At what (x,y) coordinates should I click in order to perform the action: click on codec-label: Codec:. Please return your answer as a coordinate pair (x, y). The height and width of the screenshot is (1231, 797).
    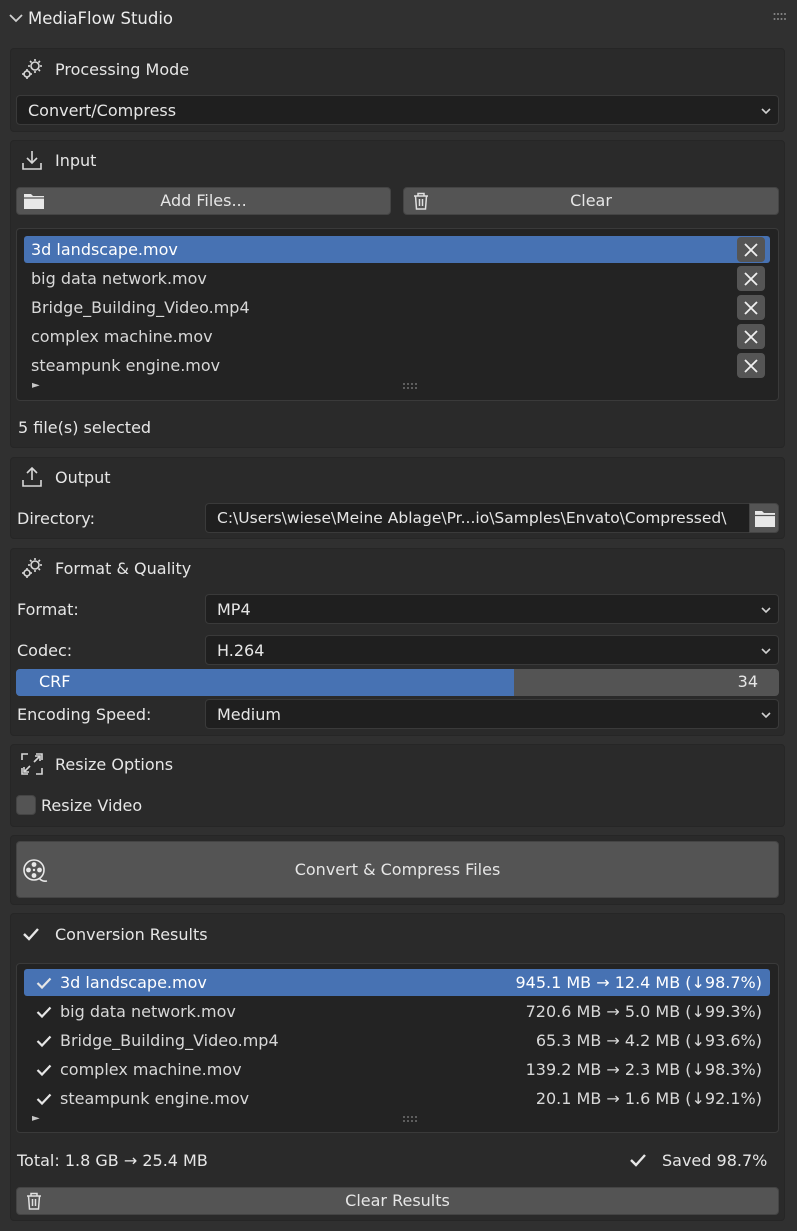
    Looking at the image, I should click on (45, 650).